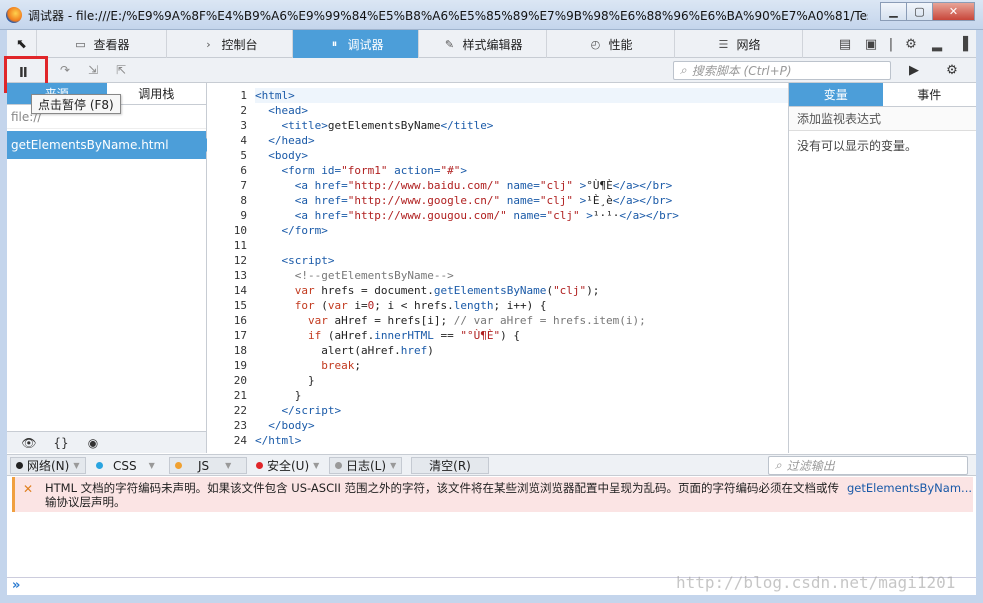 Image resolution: width=983 pixels, height=603 pixels. What do you see at coordinates (228, 155) in the screenshot?
I see `line-number: 5` at bounding box center [228, 155].